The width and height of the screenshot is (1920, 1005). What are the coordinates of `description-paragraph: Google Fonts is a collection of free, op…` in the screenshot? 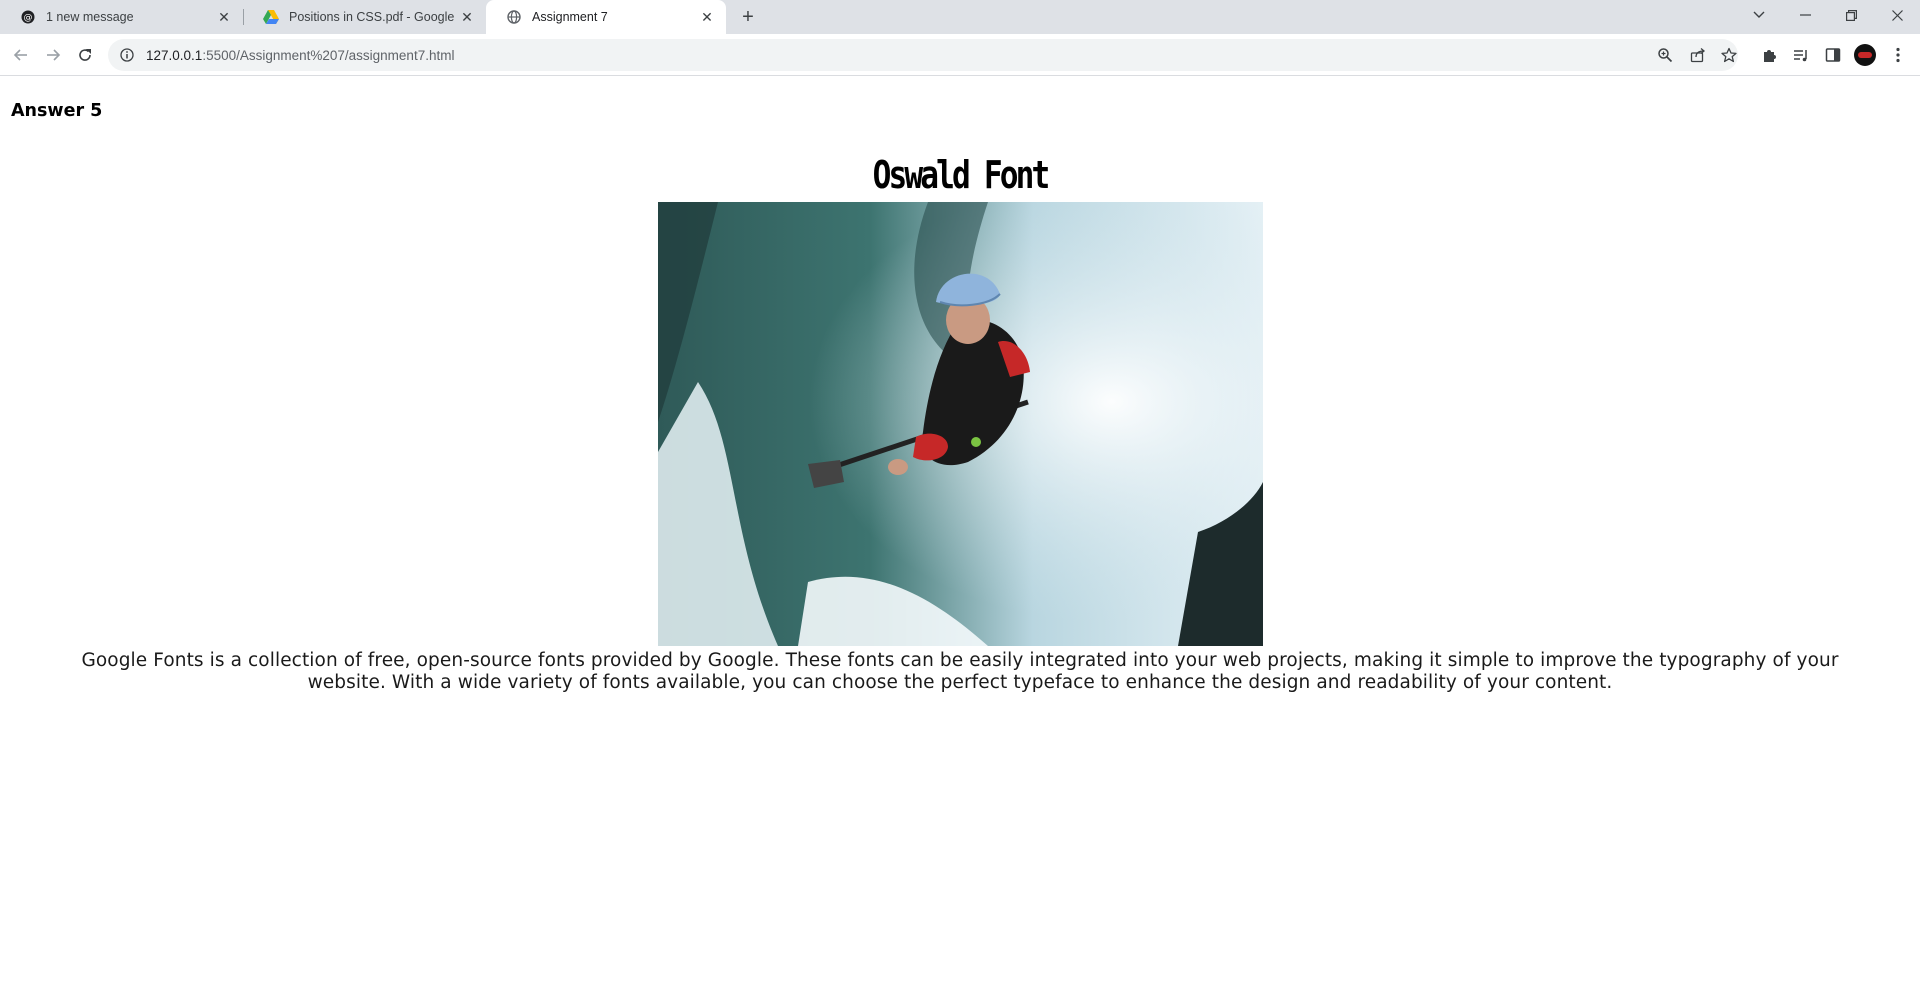 It's located at (960, 671).